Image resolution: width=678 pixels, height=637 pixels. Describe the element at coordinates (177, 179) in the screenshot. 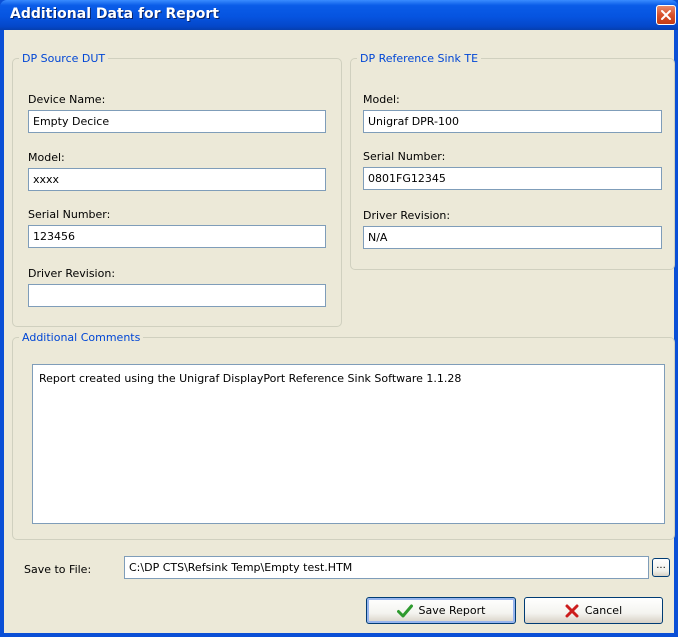

I see `source-model-field: xxxx` at that location.